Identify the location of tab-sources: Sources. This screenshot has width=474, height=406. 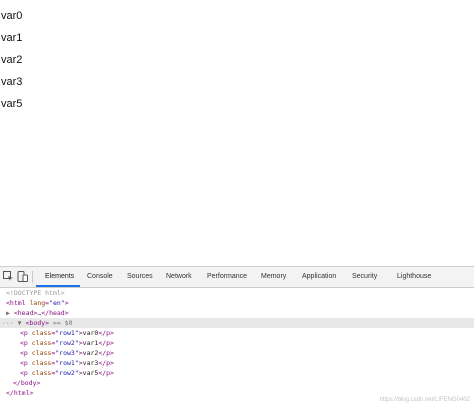
(140, 277).